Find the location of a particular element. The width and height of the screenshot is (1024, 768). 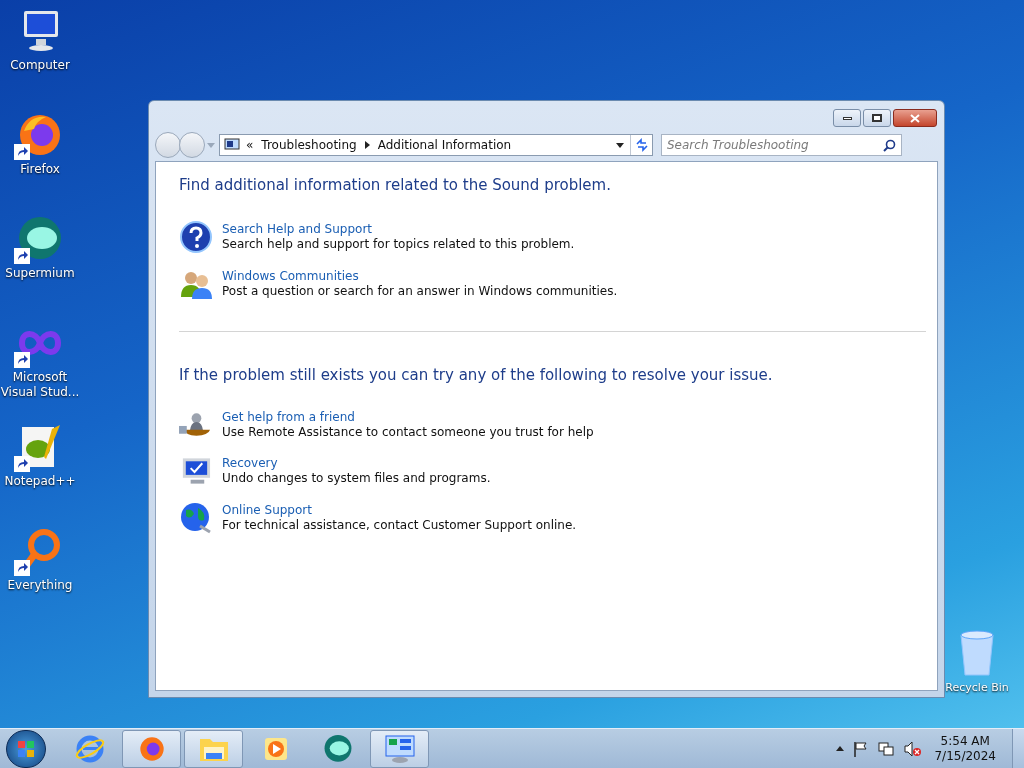

clock: 5:54 AM 7/15/2024 is located at coordinates (965, 748).